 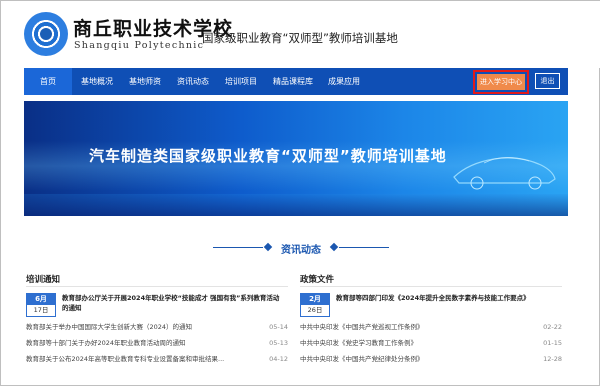 I want to click on school-logo-icon, so click(x=46, y=34).